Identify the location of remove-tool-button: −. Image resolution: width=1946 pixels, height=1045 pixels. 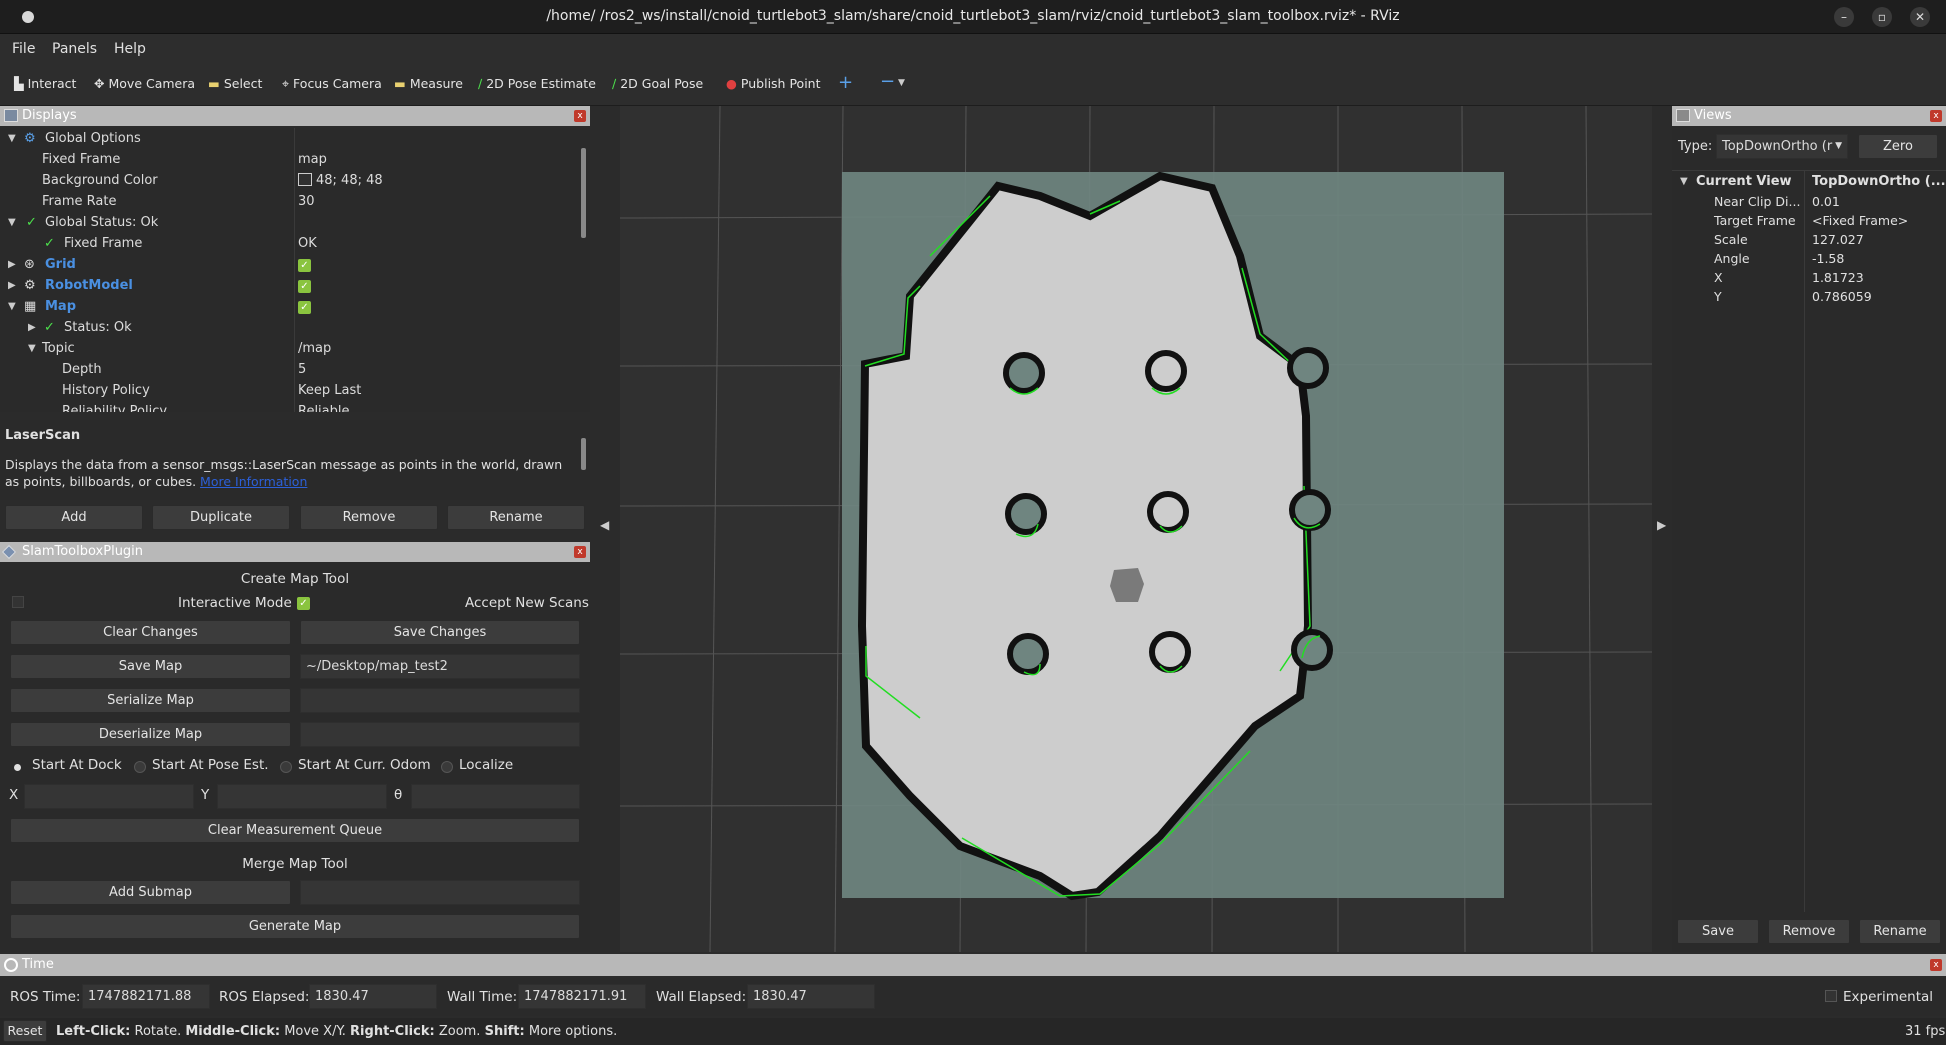
(887, 81).